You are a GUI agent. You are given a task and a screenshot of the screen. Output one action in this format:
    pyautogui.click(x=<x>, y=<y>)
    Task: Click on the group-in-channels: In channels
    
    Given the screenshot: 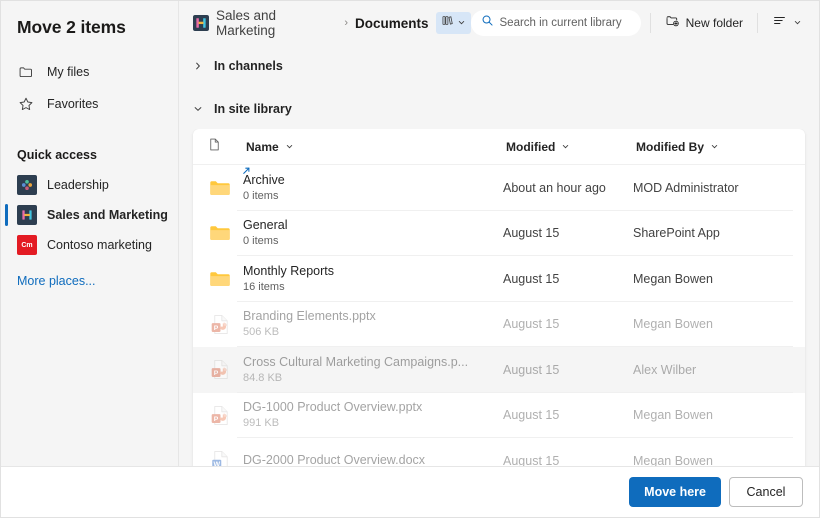 What is the action you would take?
    pyautogui.click(x=499, y=66)
    